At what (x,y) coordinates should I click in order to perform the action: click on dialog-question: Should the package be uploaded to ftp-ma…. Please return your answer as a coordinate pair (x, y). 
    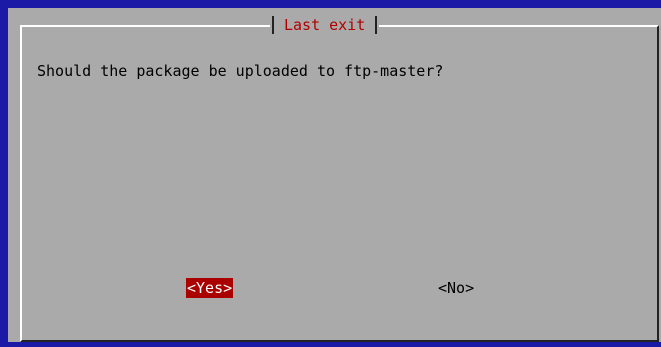
    Looking at the image, I should click on (240, 71).